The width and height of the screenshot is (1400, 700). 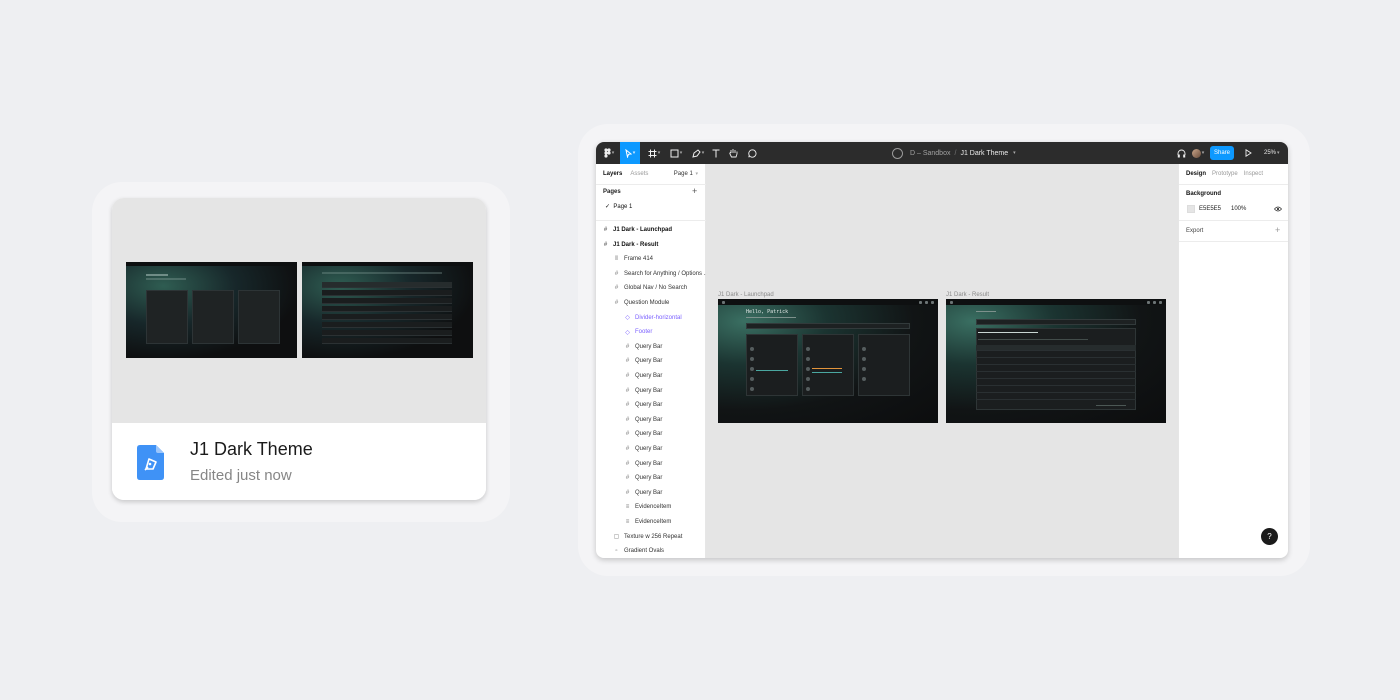 What do you see at coordinates (1253, 174) in the screenshot?
I see `tab-inspect: Inspect` at bounding box center [1253, 174].